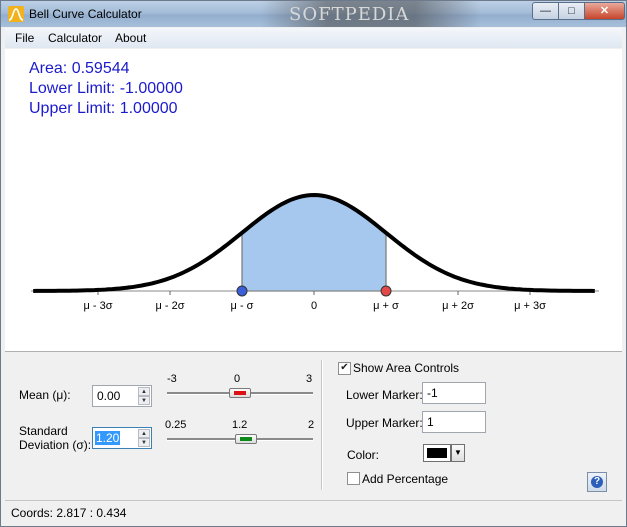 Image resolution: width=627 pixels, height=527 pixels. Describe the element at coordinates (85, 14) in the screenshot. I see `window-title: Bell Curve Calculator` at that location.